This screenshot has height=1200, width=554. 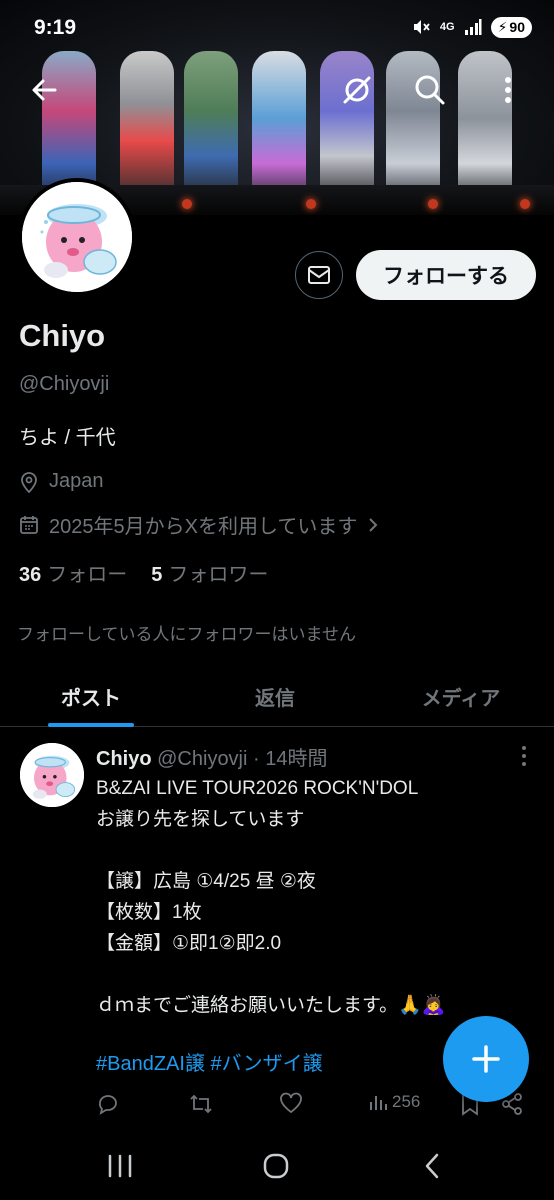 I want to click on back-chevron-icon, so click(x=432, y=1166).